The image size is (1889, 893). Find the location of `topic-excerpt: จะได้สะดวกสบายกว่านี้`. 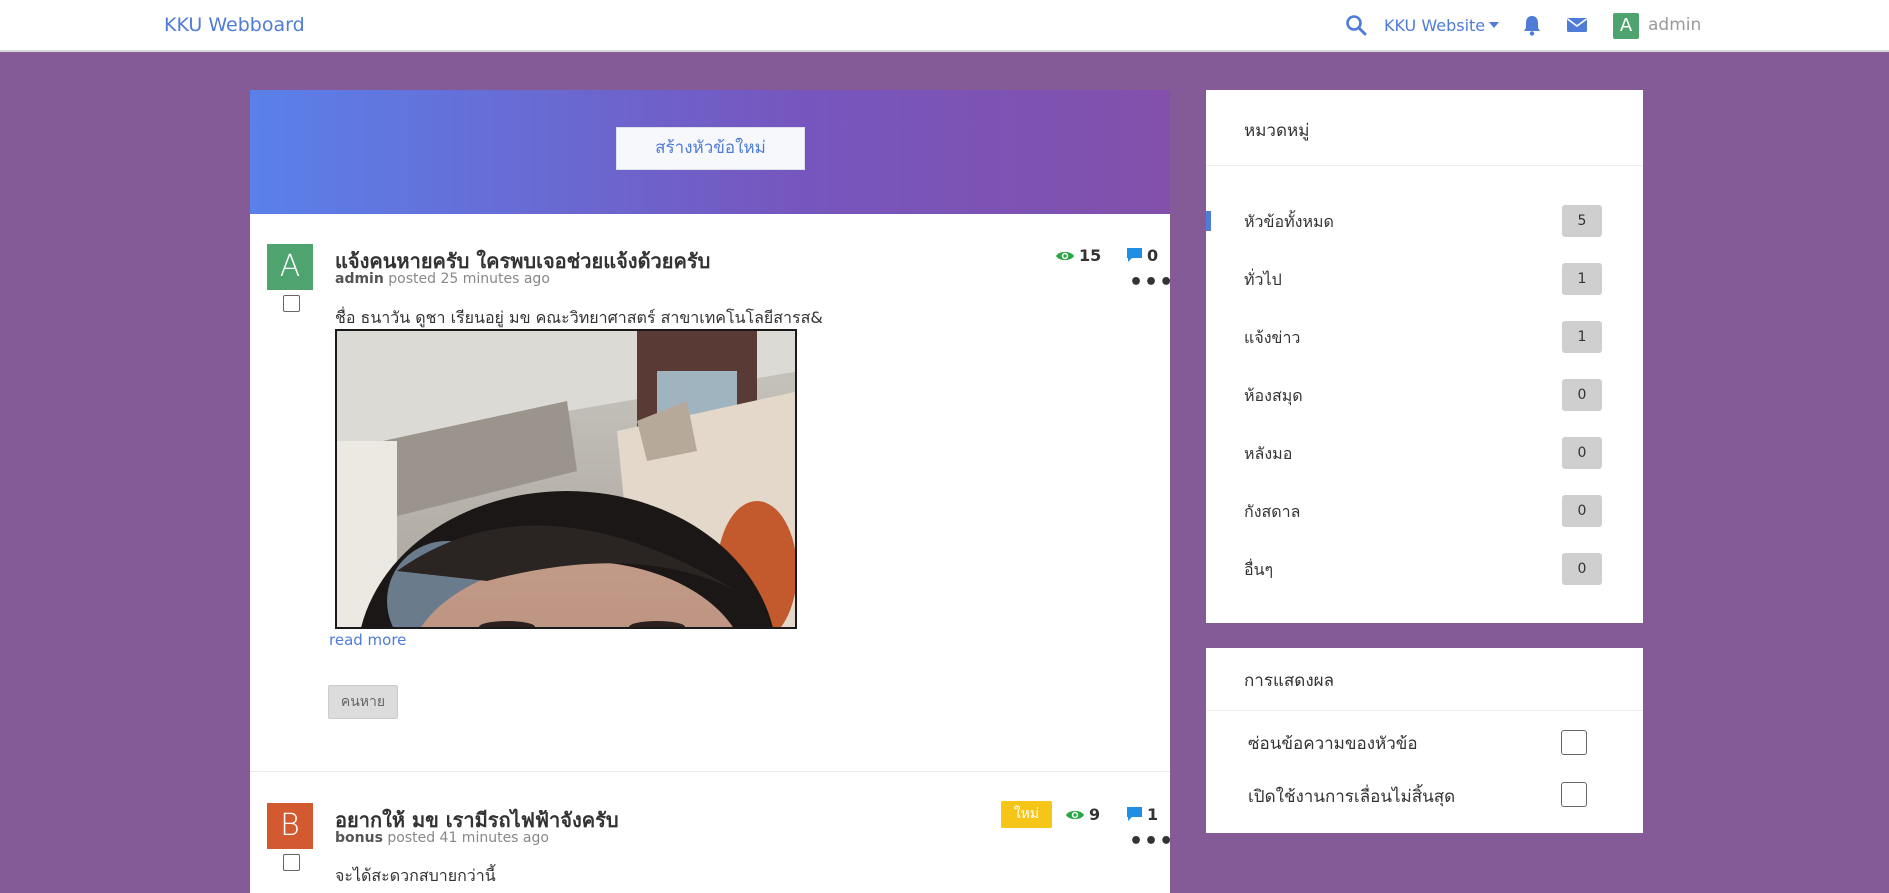

topic-excerpt: จะได้สะดวกสบายกว่านี้ is located at coordinates (415, 875).